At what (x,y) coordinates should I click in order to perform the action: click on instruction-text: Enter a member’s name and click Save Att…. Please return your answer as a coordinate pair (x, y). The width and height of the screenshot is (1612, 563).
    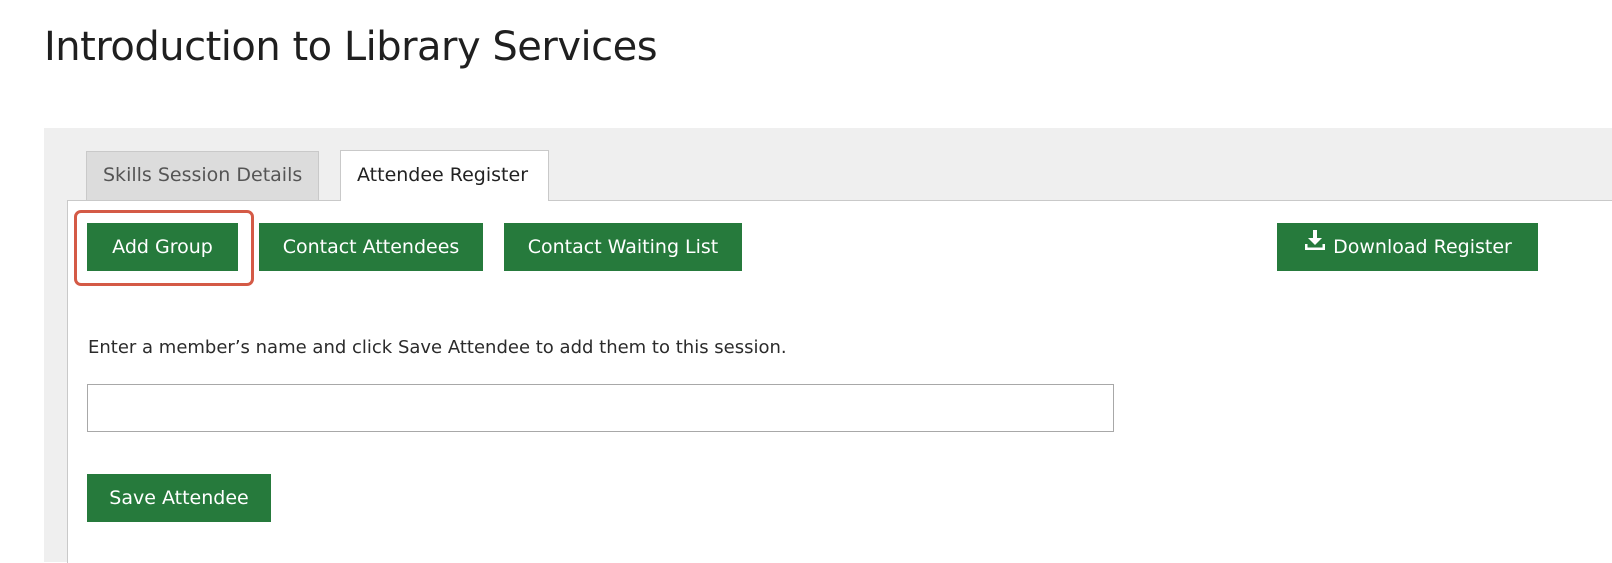
    Looking at the image, I should click on (437, 347).